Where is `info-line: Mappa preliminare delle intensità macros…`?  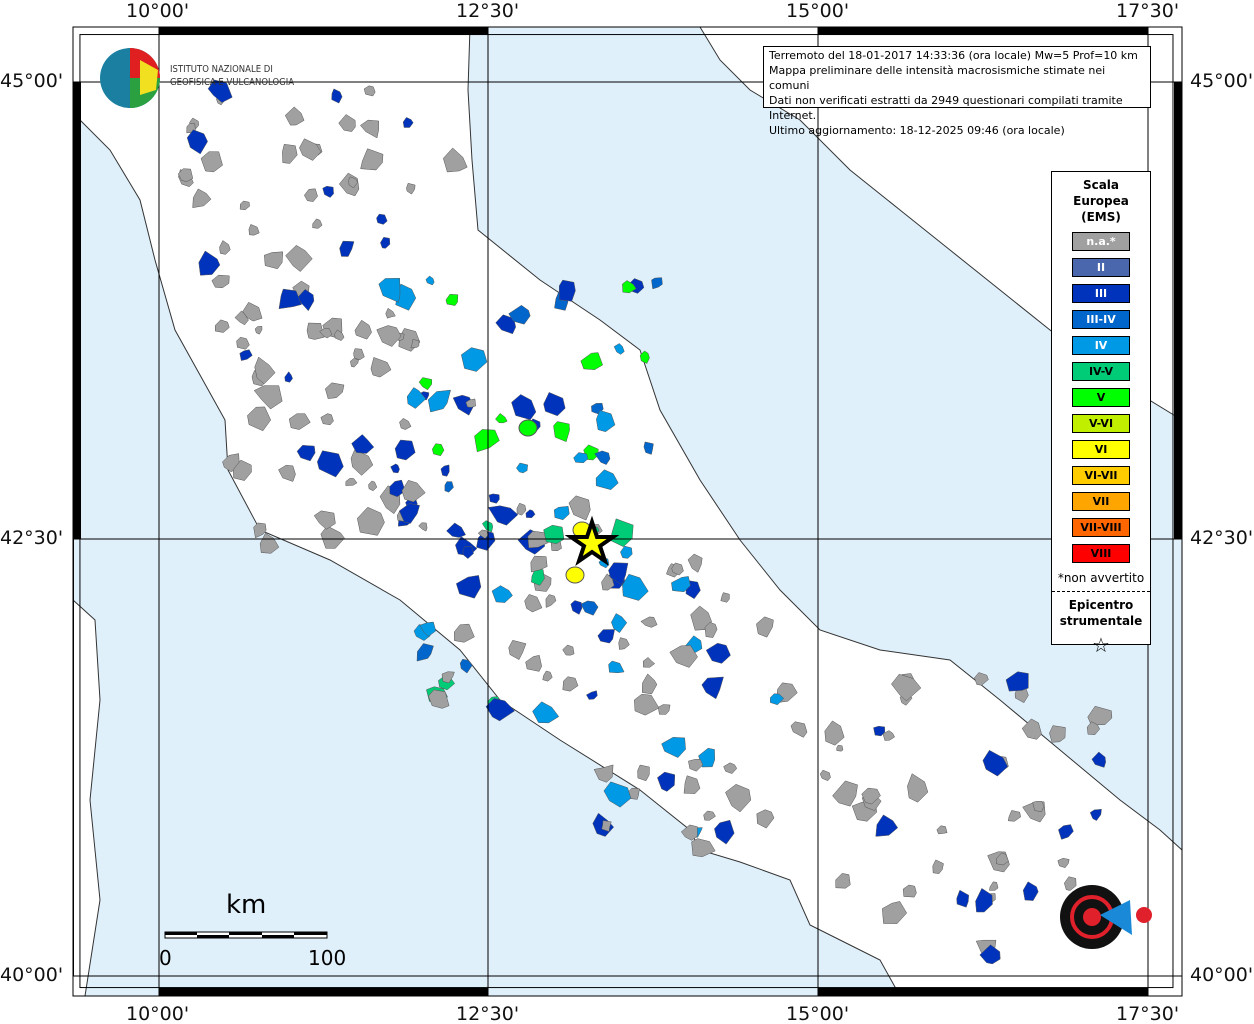 info-line: Mappa preliminare delle intensità macros… is located at coordinates (937, 78).